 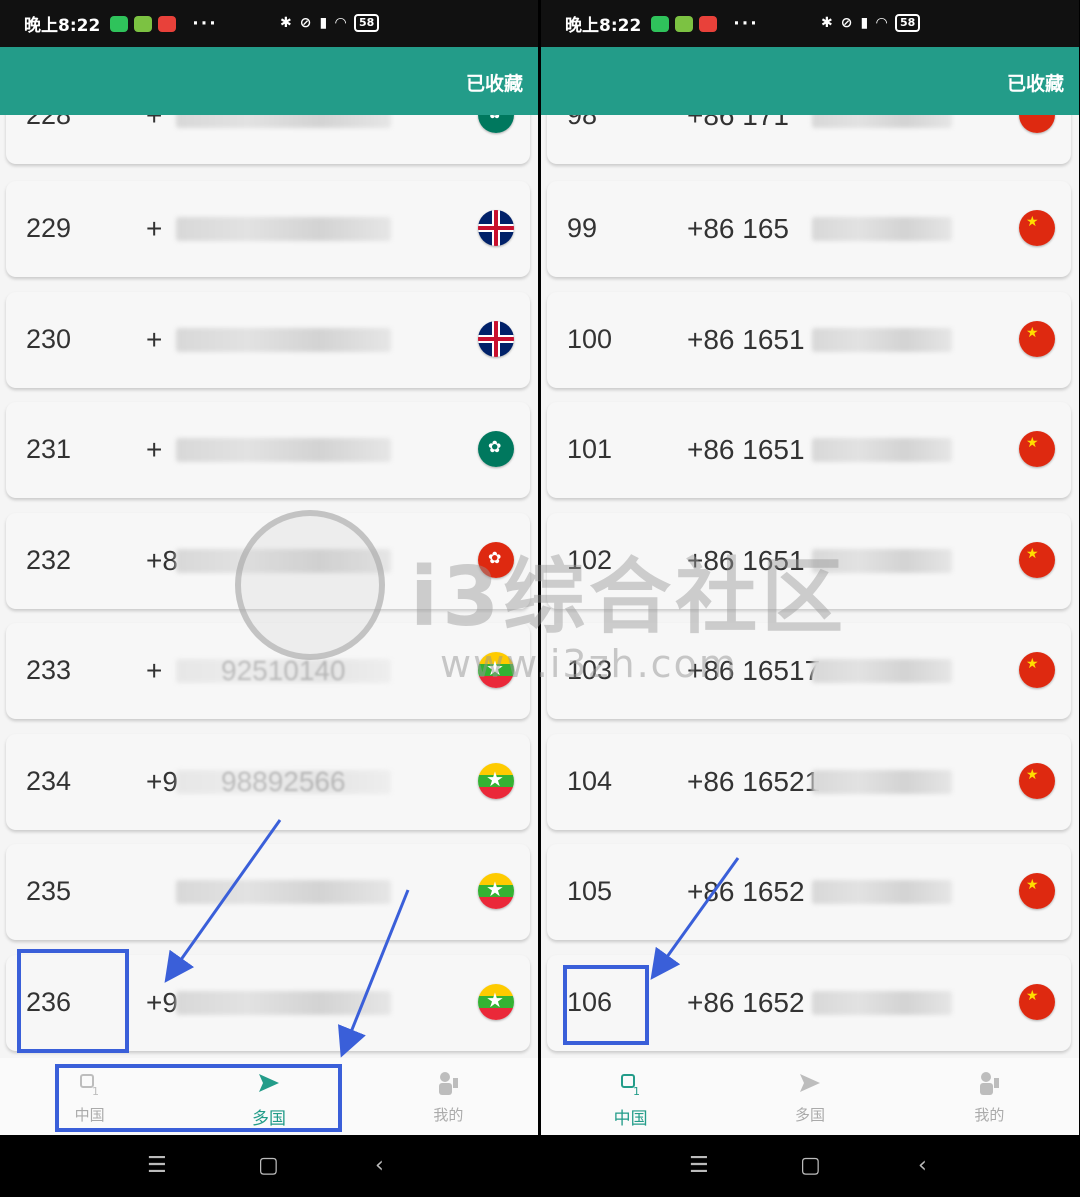 What do you see at coordinates (809, 229) in the screenshot?
I see `number-row: 99 +86 165 ★` at bounding box center [809, 229].